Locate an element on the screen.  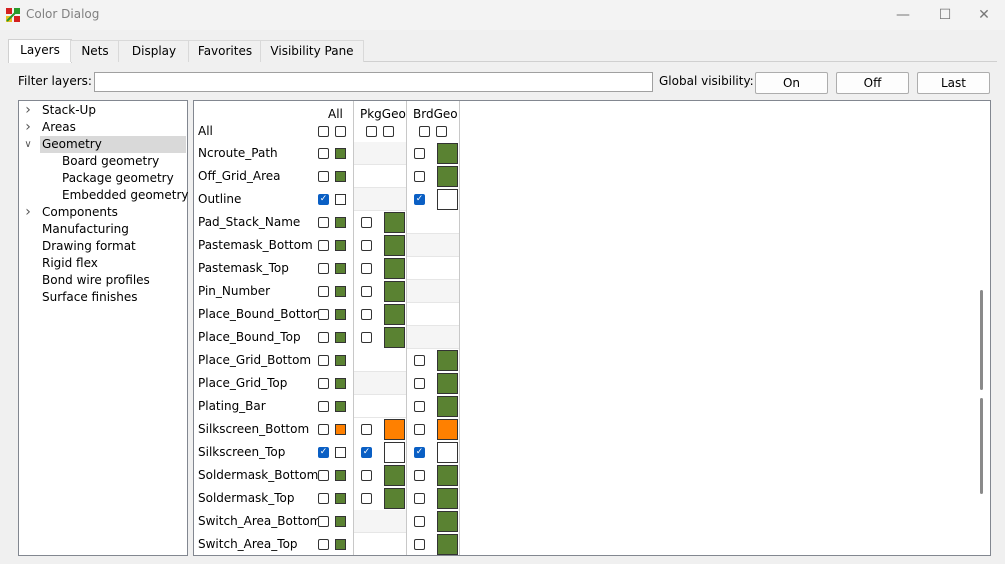
minimize-icon: — is located at coordinates (903, 15).